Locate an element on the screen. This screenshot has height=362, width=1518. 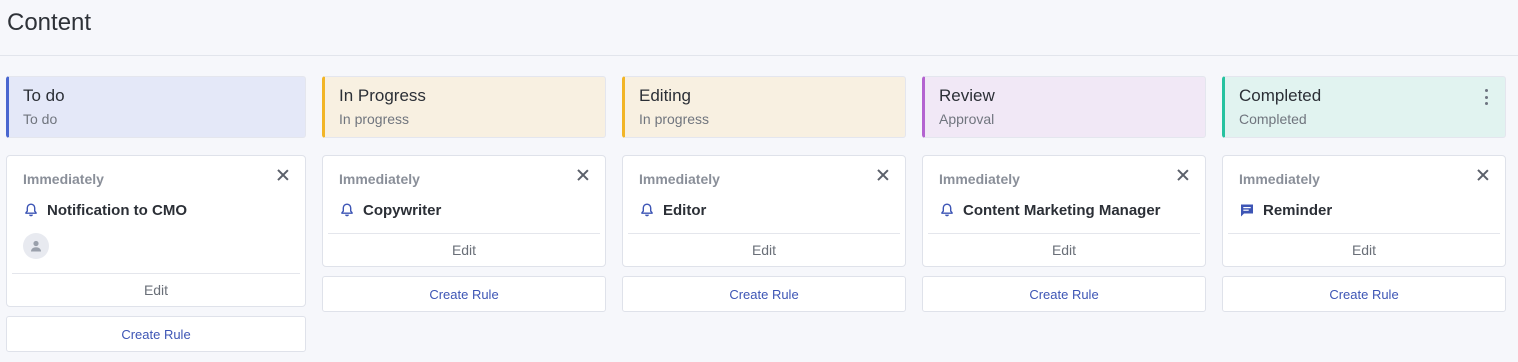
rule-action: Copywriter is located at coordinates (464, 210).